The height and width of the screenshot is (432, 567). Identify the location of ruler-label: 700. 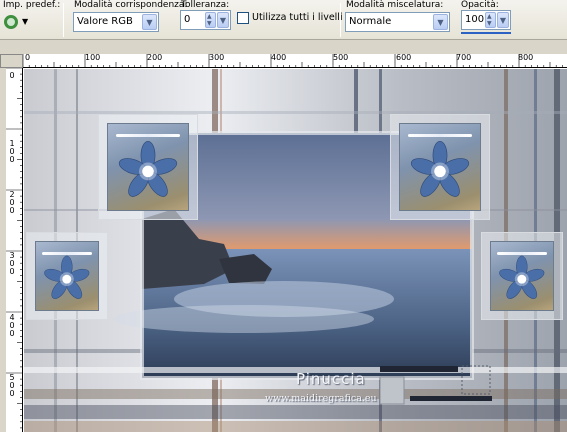
(464, 58).